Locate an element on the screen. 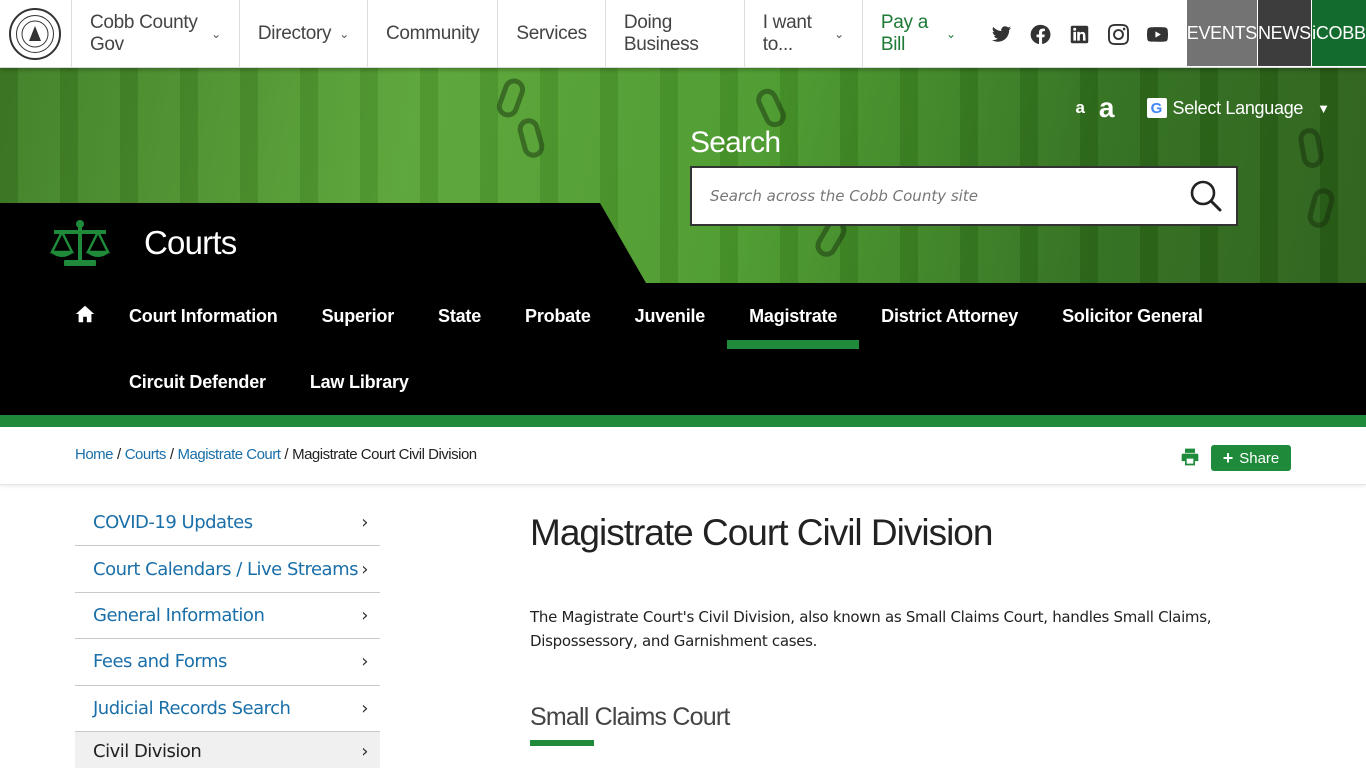 This screenshot has height=768, width=1366. sidebar-item-judicial-records-search: Judicial Records Search › is located at coordinates (227, 709).